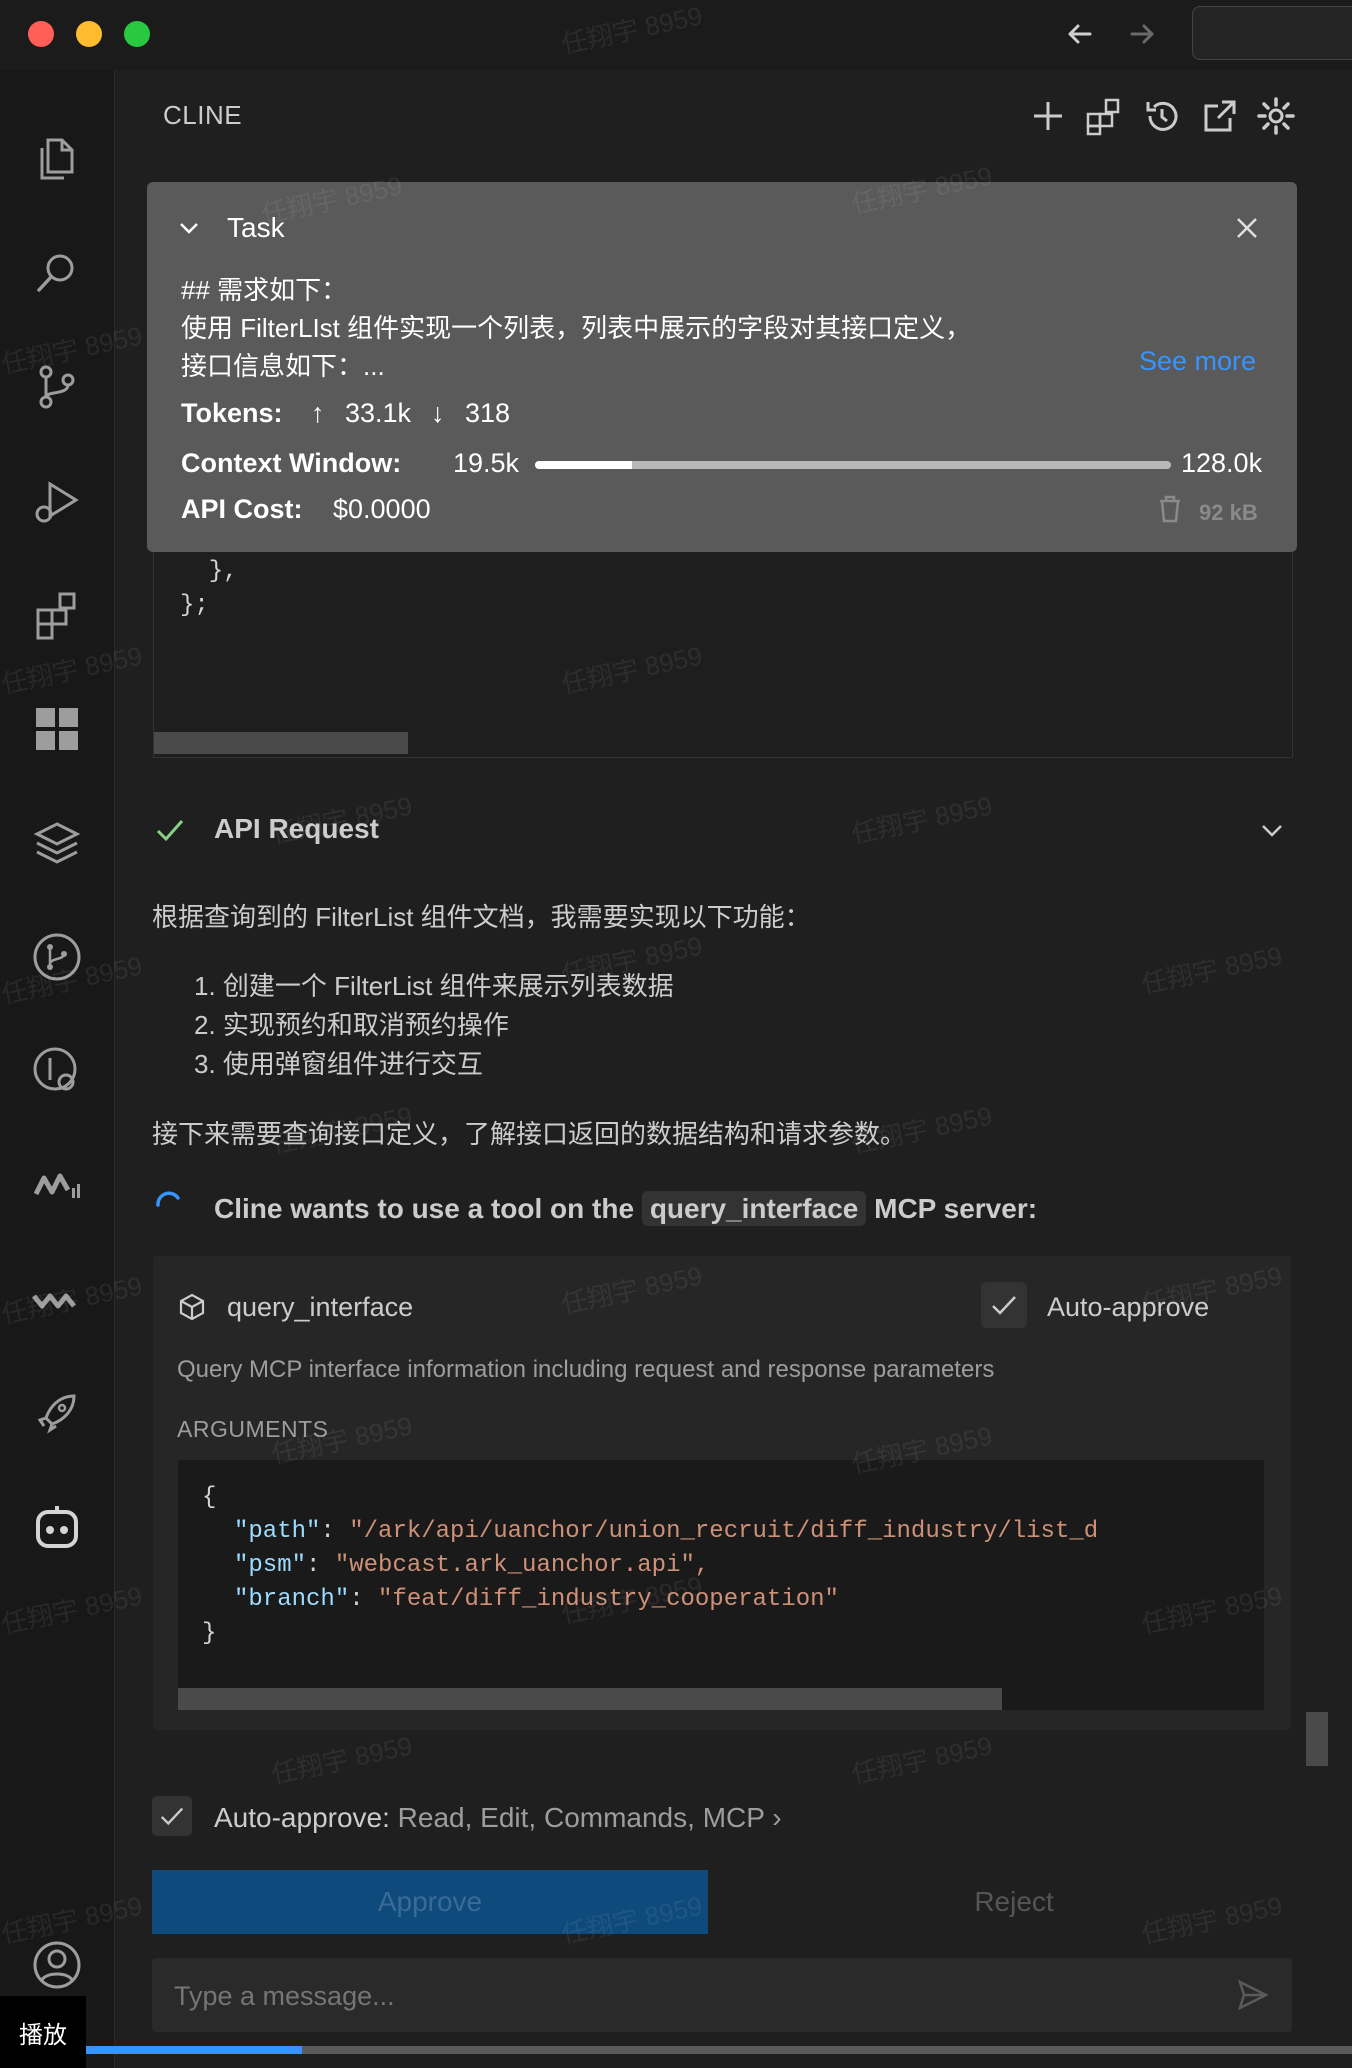  I want to click on message-input-box, so click(722, 1995).